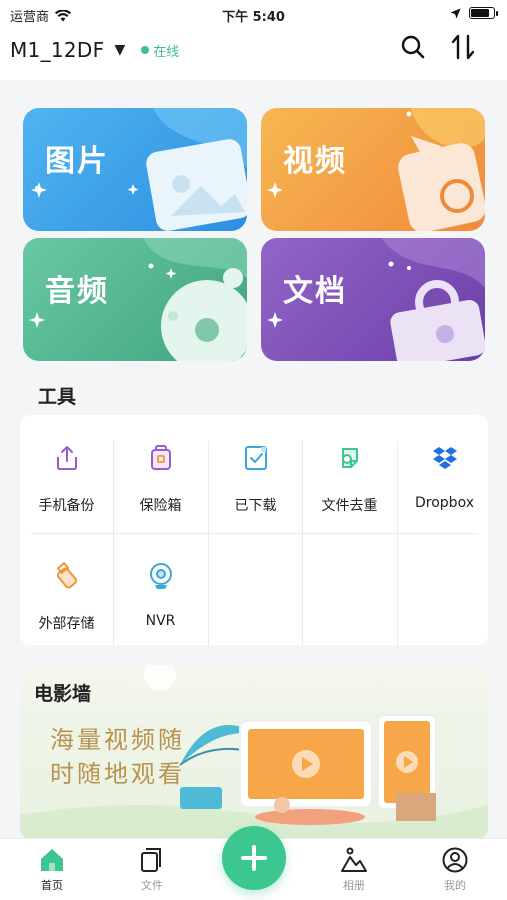  I want to click on tab-album: 相册, so click(354, 870).